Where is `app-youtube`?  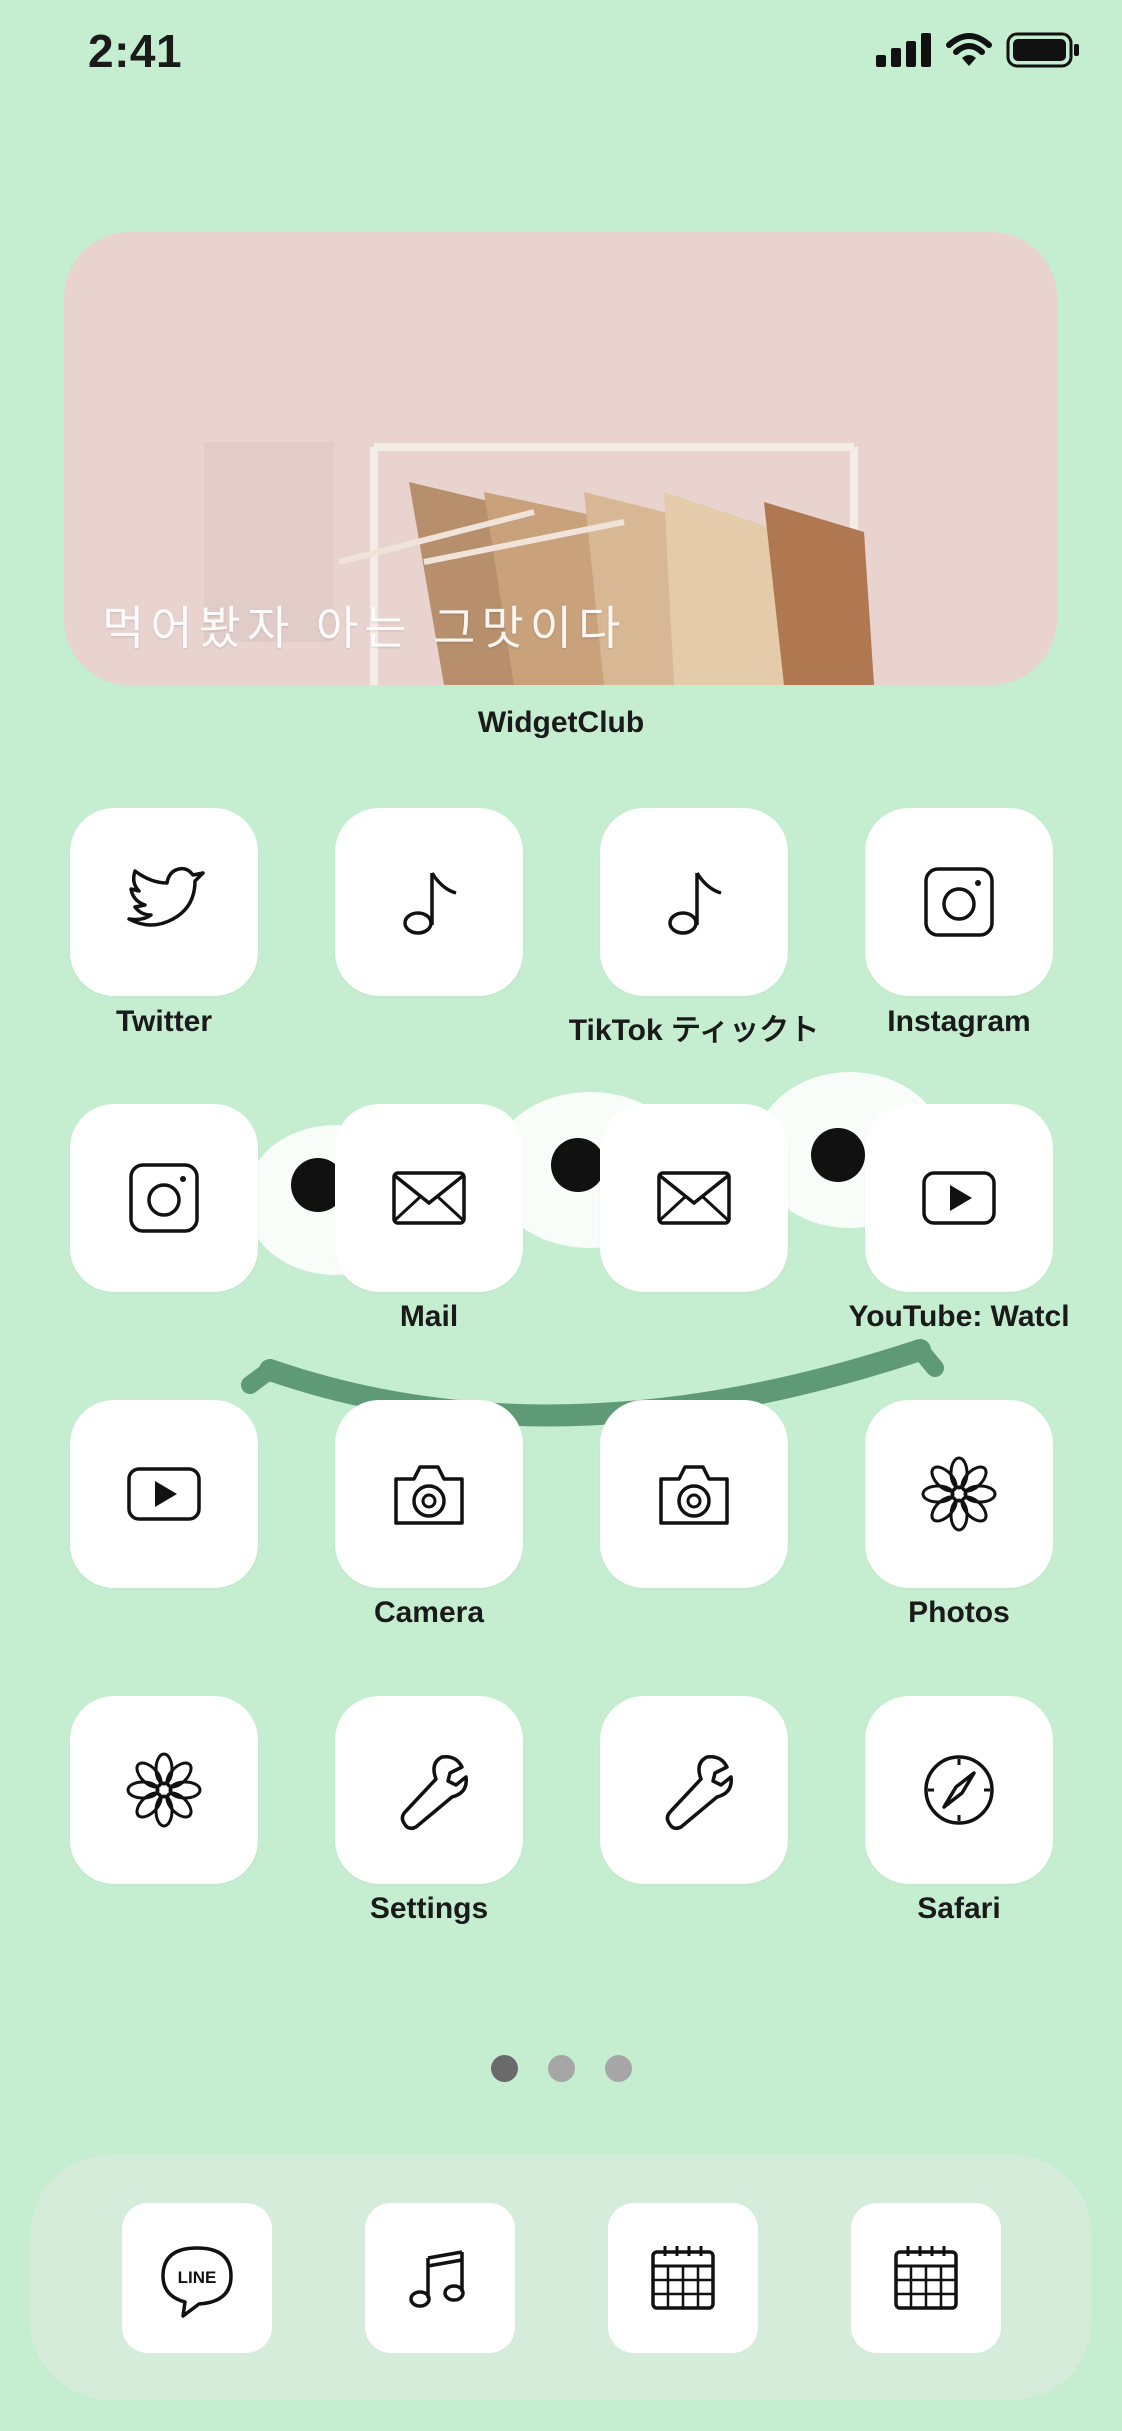
app-youtube is located at coordinates (959, 1198).